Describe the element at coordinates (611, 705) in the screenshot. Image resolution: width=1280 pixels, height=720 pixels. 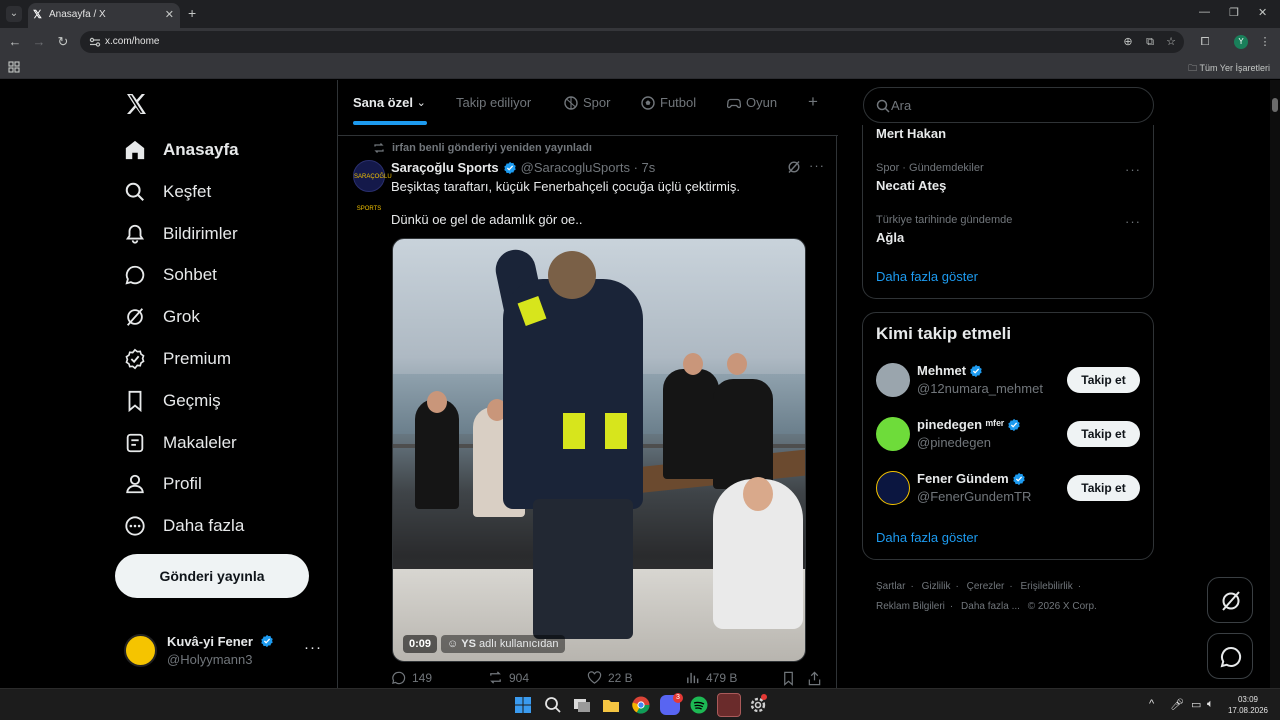
I see `file-explorer-icon` at that location.